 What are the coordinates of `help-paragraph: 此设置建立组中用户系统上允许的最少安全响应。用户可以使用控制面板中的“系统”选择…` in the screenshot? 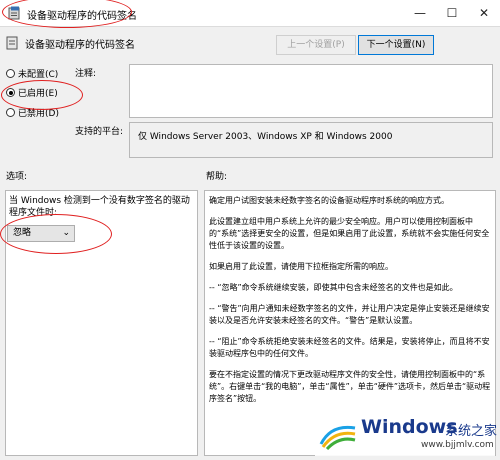 It's located at (349, 233).